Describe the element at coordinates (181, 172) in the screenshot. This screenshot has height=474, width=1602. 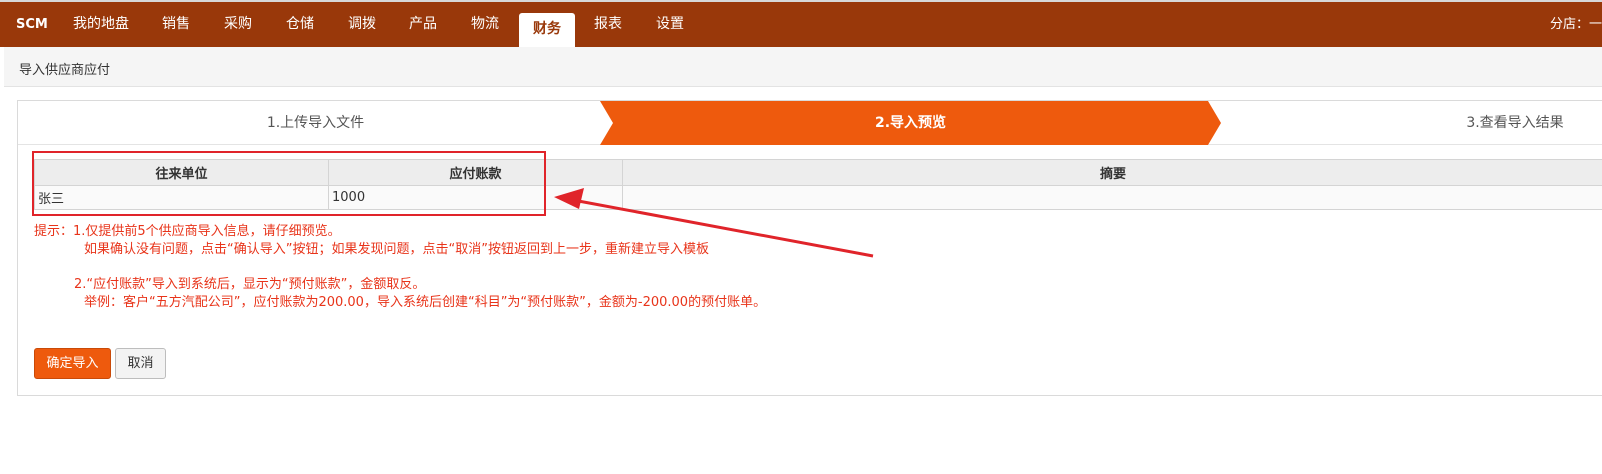
I see `column-header-counterparty: 往来单位` at that location.